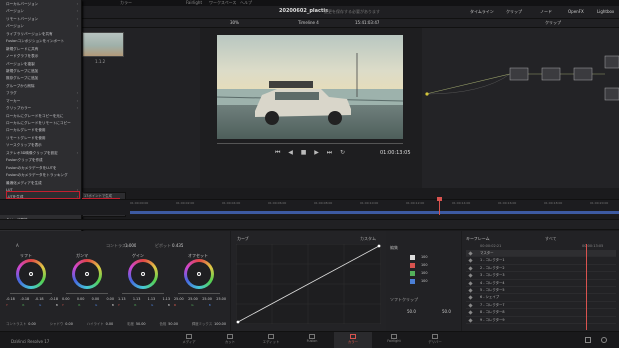  I want to click on stop-icon: ■, so click(304, 152).